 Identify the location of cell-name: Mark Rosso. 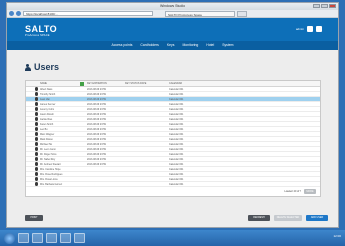
(46, 139).